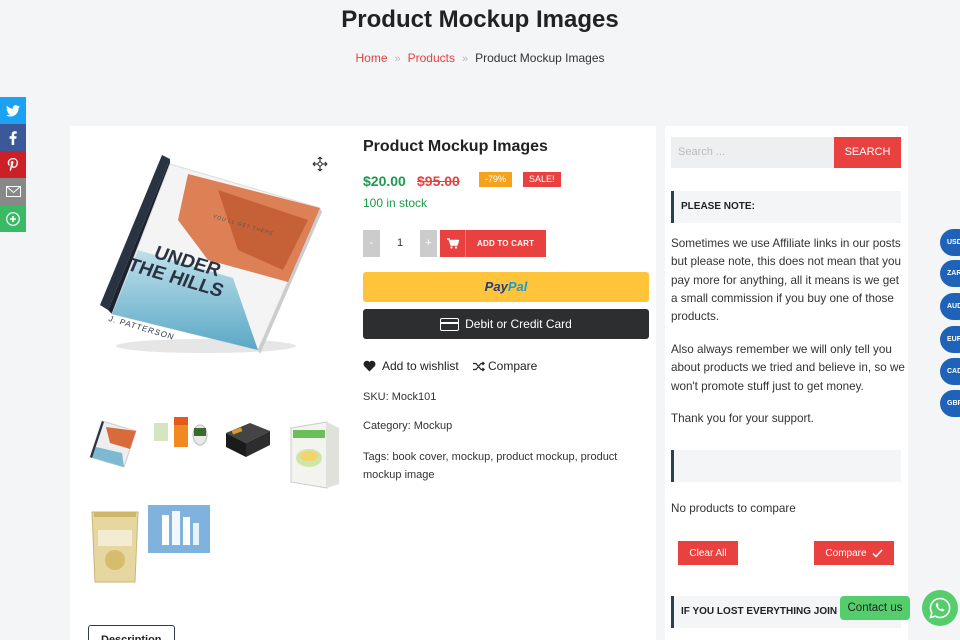 This screenshot has width=960, height=640. What do you see at coordinates (540, 58) in the screenshot?
I see `breadcrumb-current: Product Mockup Images` at bounding box center [540, 58].